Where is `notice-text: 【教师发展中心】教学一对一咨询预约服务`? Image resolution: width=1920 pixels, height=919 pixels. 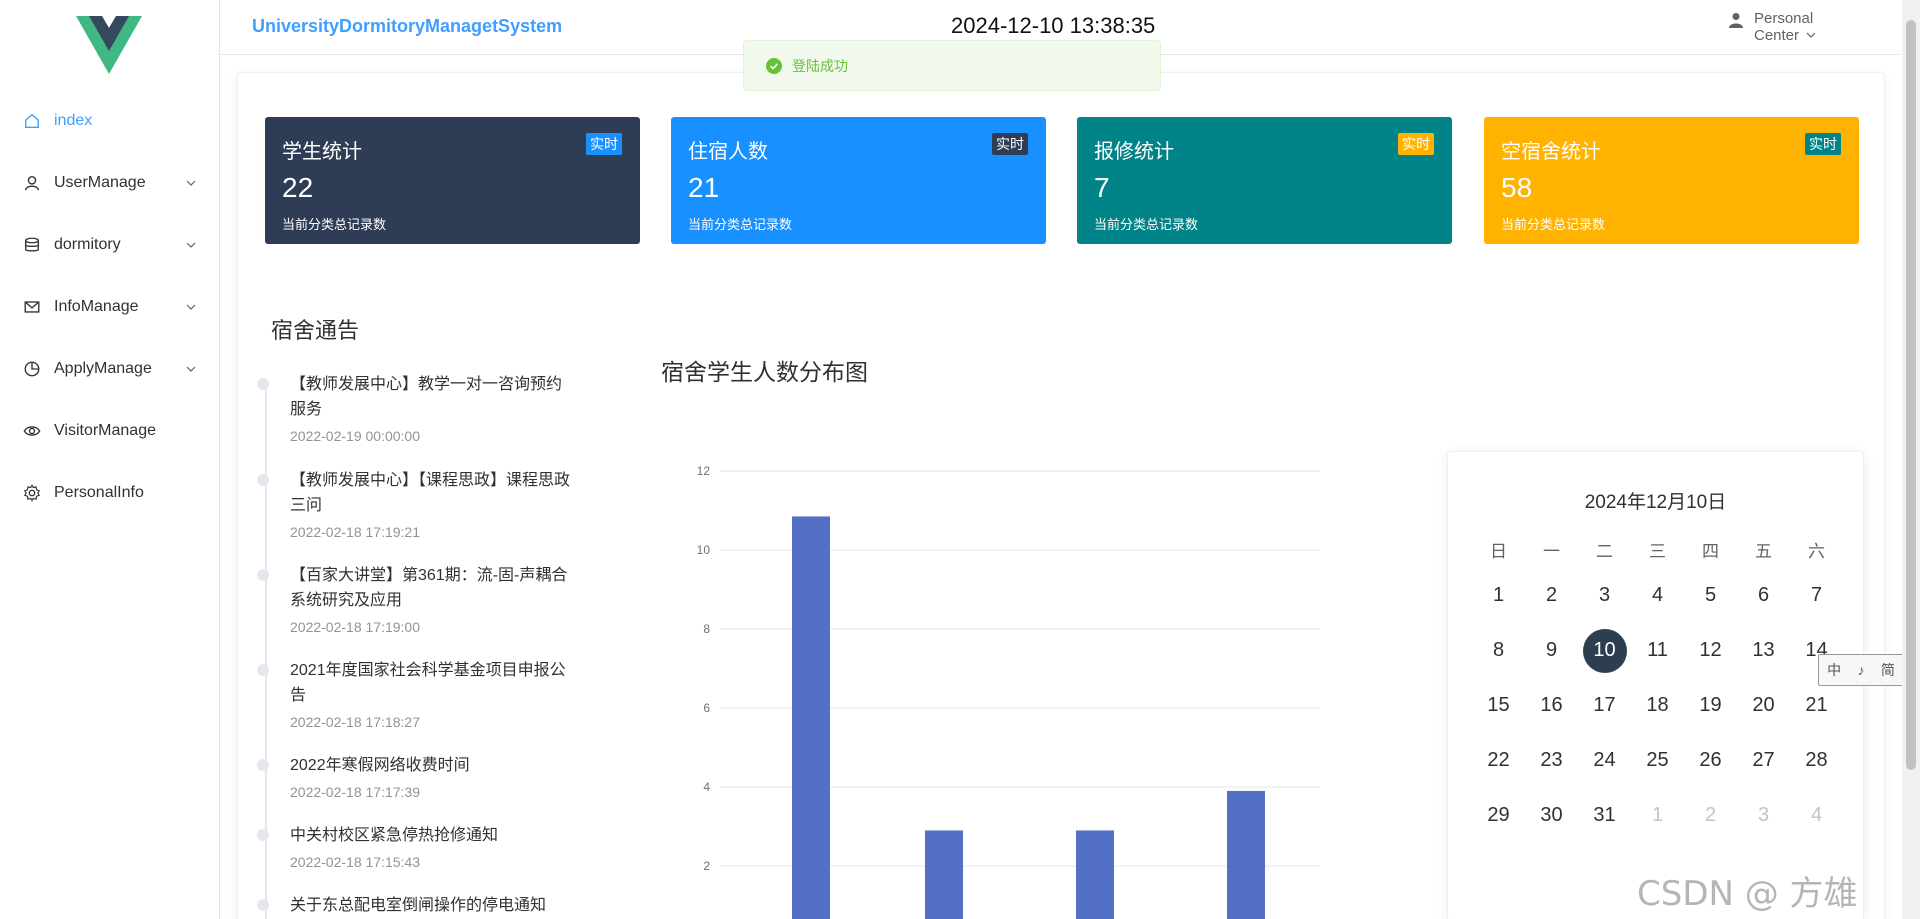 notice-text: 【教师发展中心】教学一对一咨询预约服务 is located at coordinates (426, 397).